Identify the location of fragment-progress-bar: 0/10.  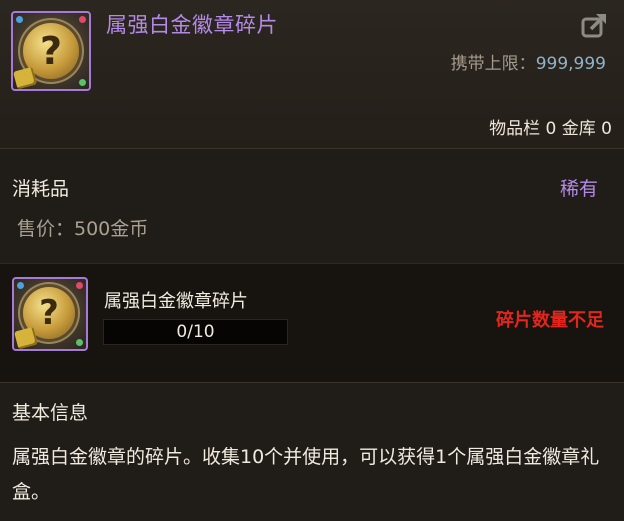
(195, 332).